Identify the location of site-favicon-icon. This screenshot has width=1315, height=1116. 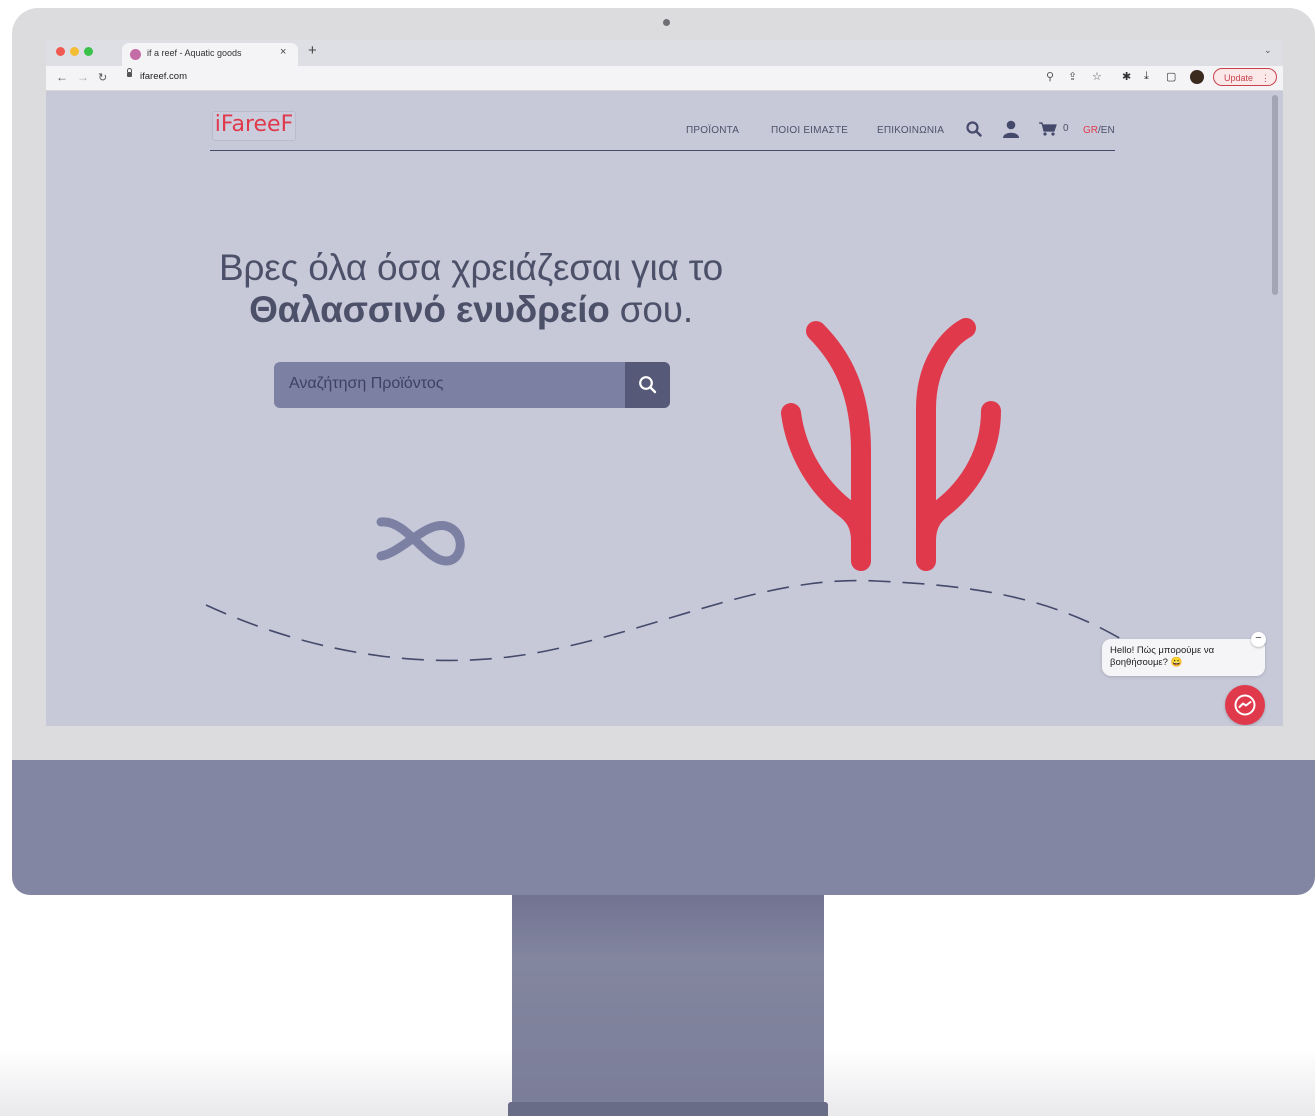
(135, 54).